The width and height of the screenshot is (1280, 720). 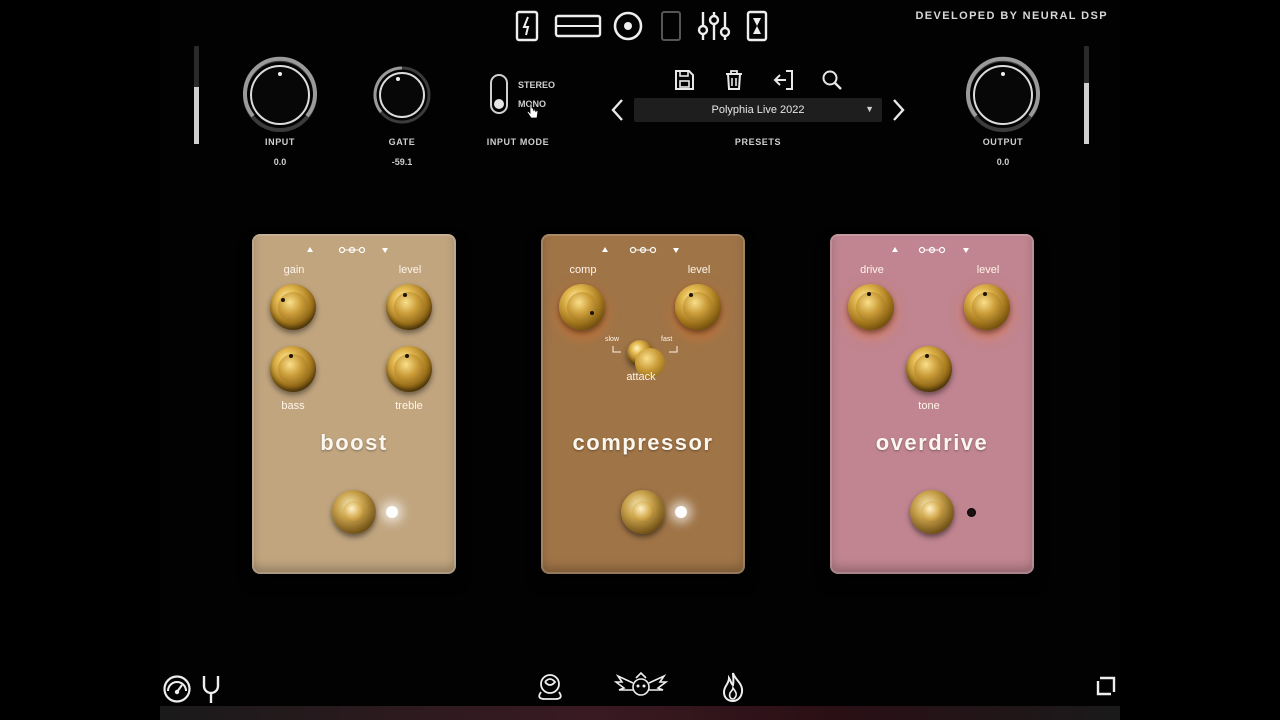 What do you see at coordinates (757, 26) in the screenshot?
I see `time-fx-icon` at bounding box center [757, 26].